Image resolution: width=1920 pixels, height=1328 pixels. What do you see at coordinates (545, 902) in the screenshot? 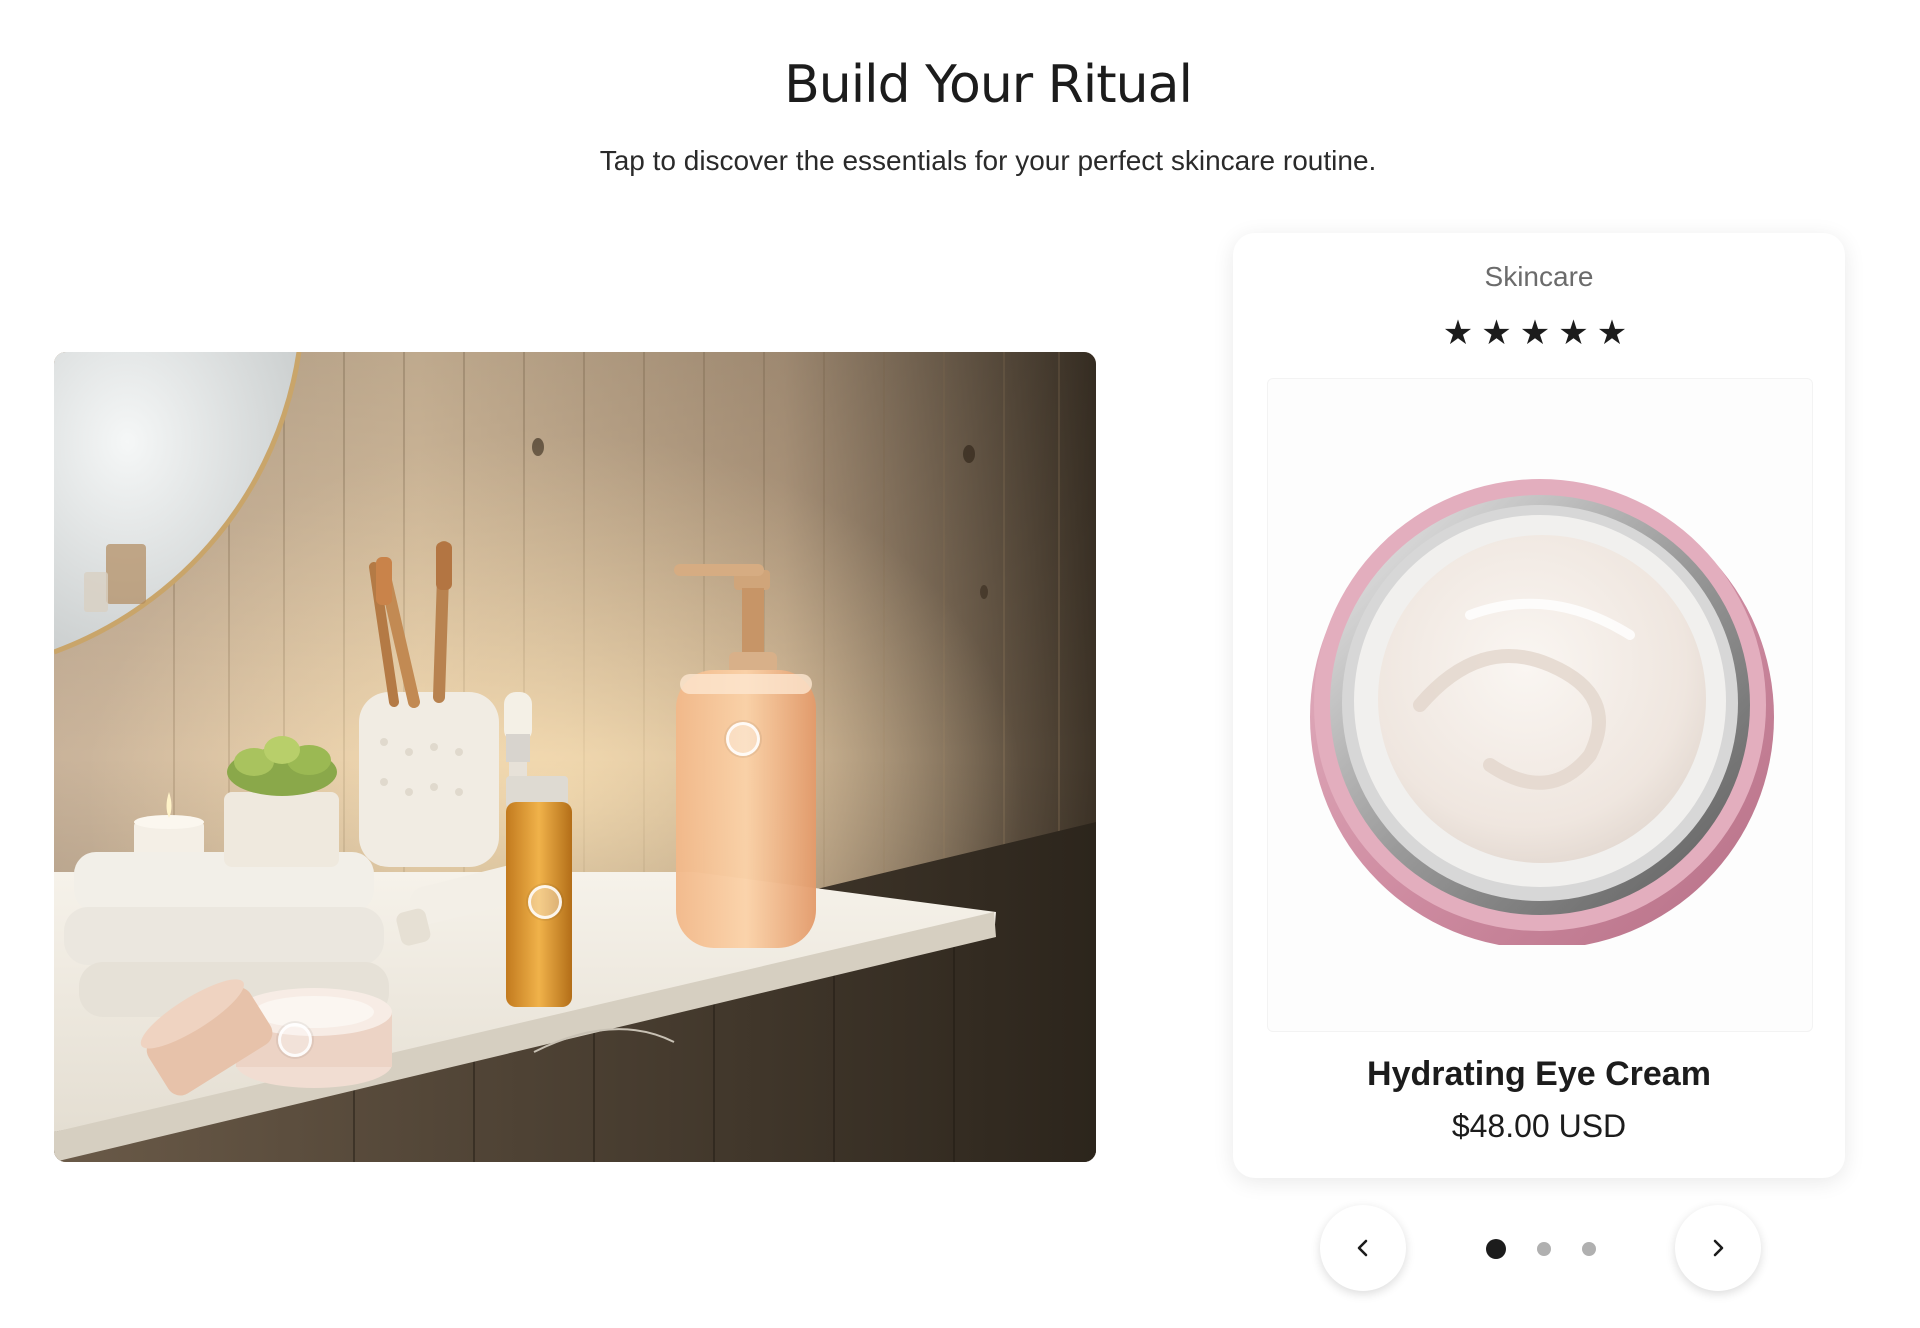
I see `hotspot-serum-bottle` at bounding box center [545, 902].